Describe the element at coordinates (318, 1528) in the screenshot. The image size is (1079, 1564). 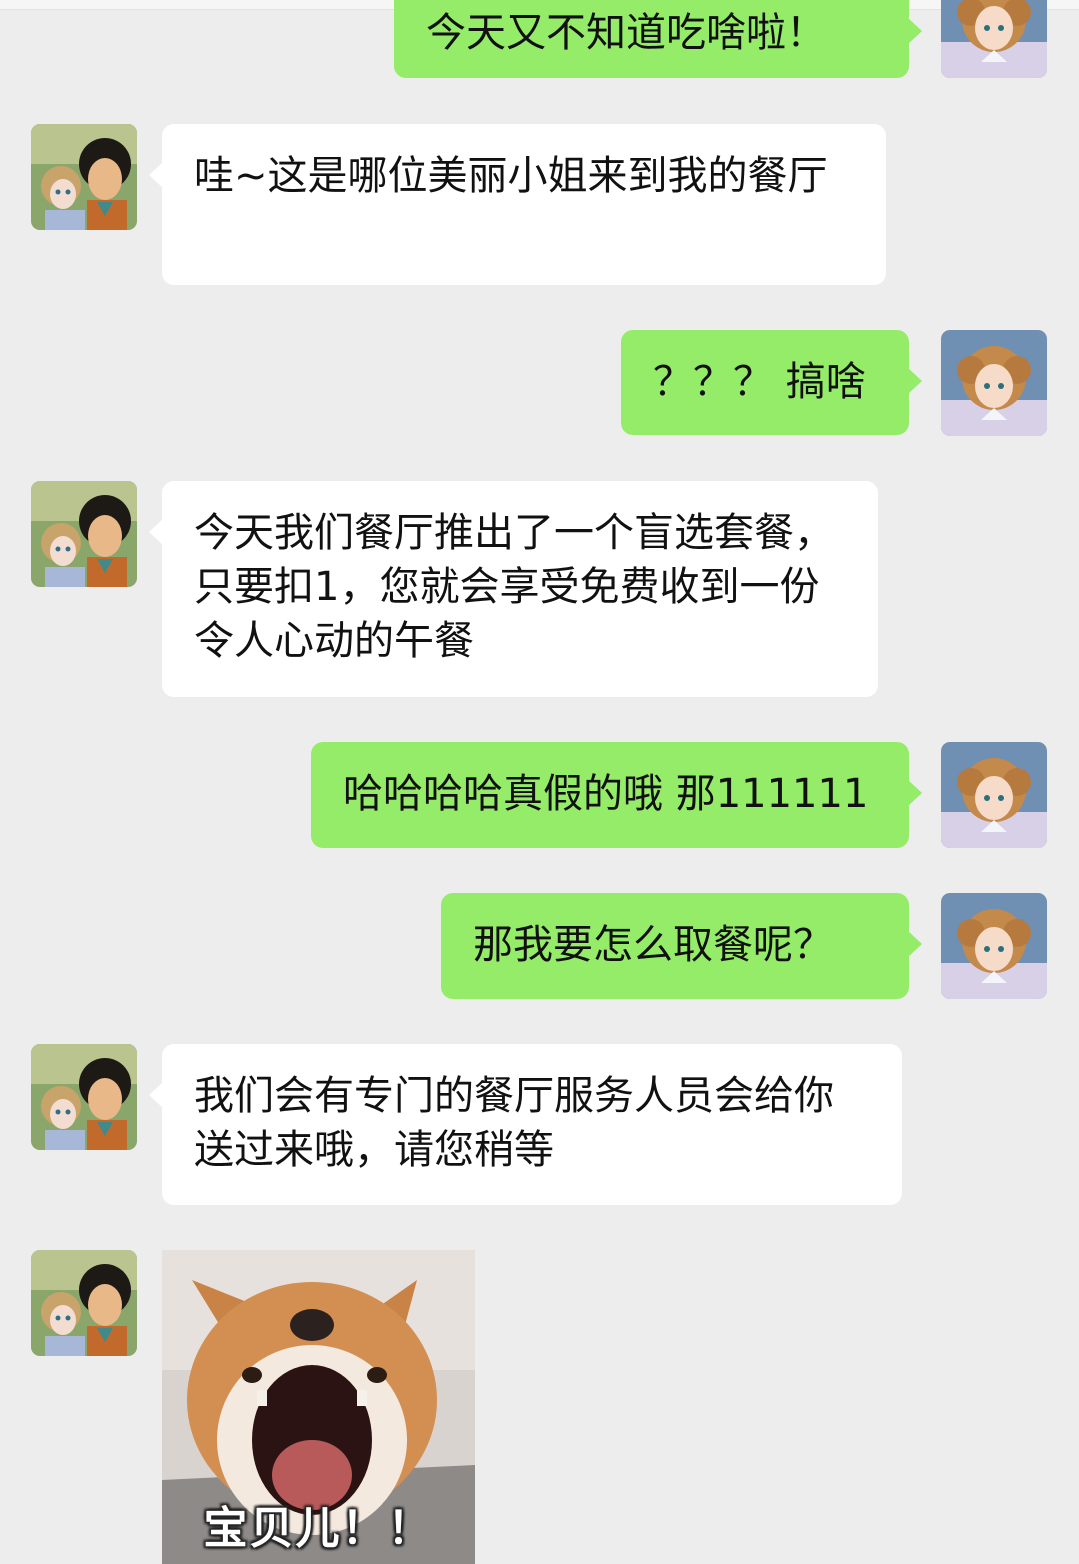
I see `sticker-caption: 宝贝儿！！` at that location.